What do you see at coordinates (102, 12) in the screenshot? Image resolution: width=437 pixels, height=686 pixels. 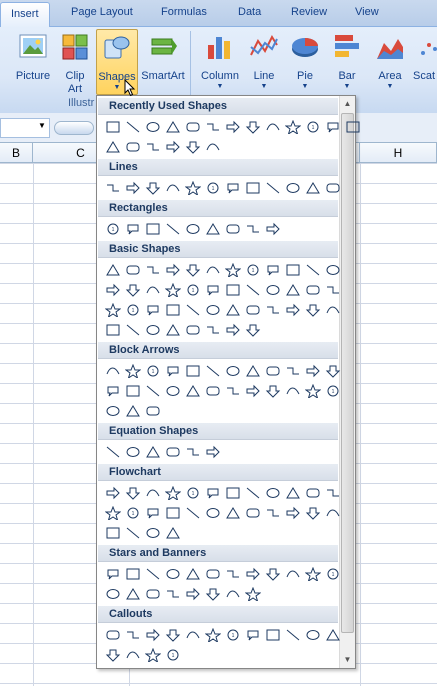 I see `tab-page-layout: Page Layout` at bounding box center [102, 12].